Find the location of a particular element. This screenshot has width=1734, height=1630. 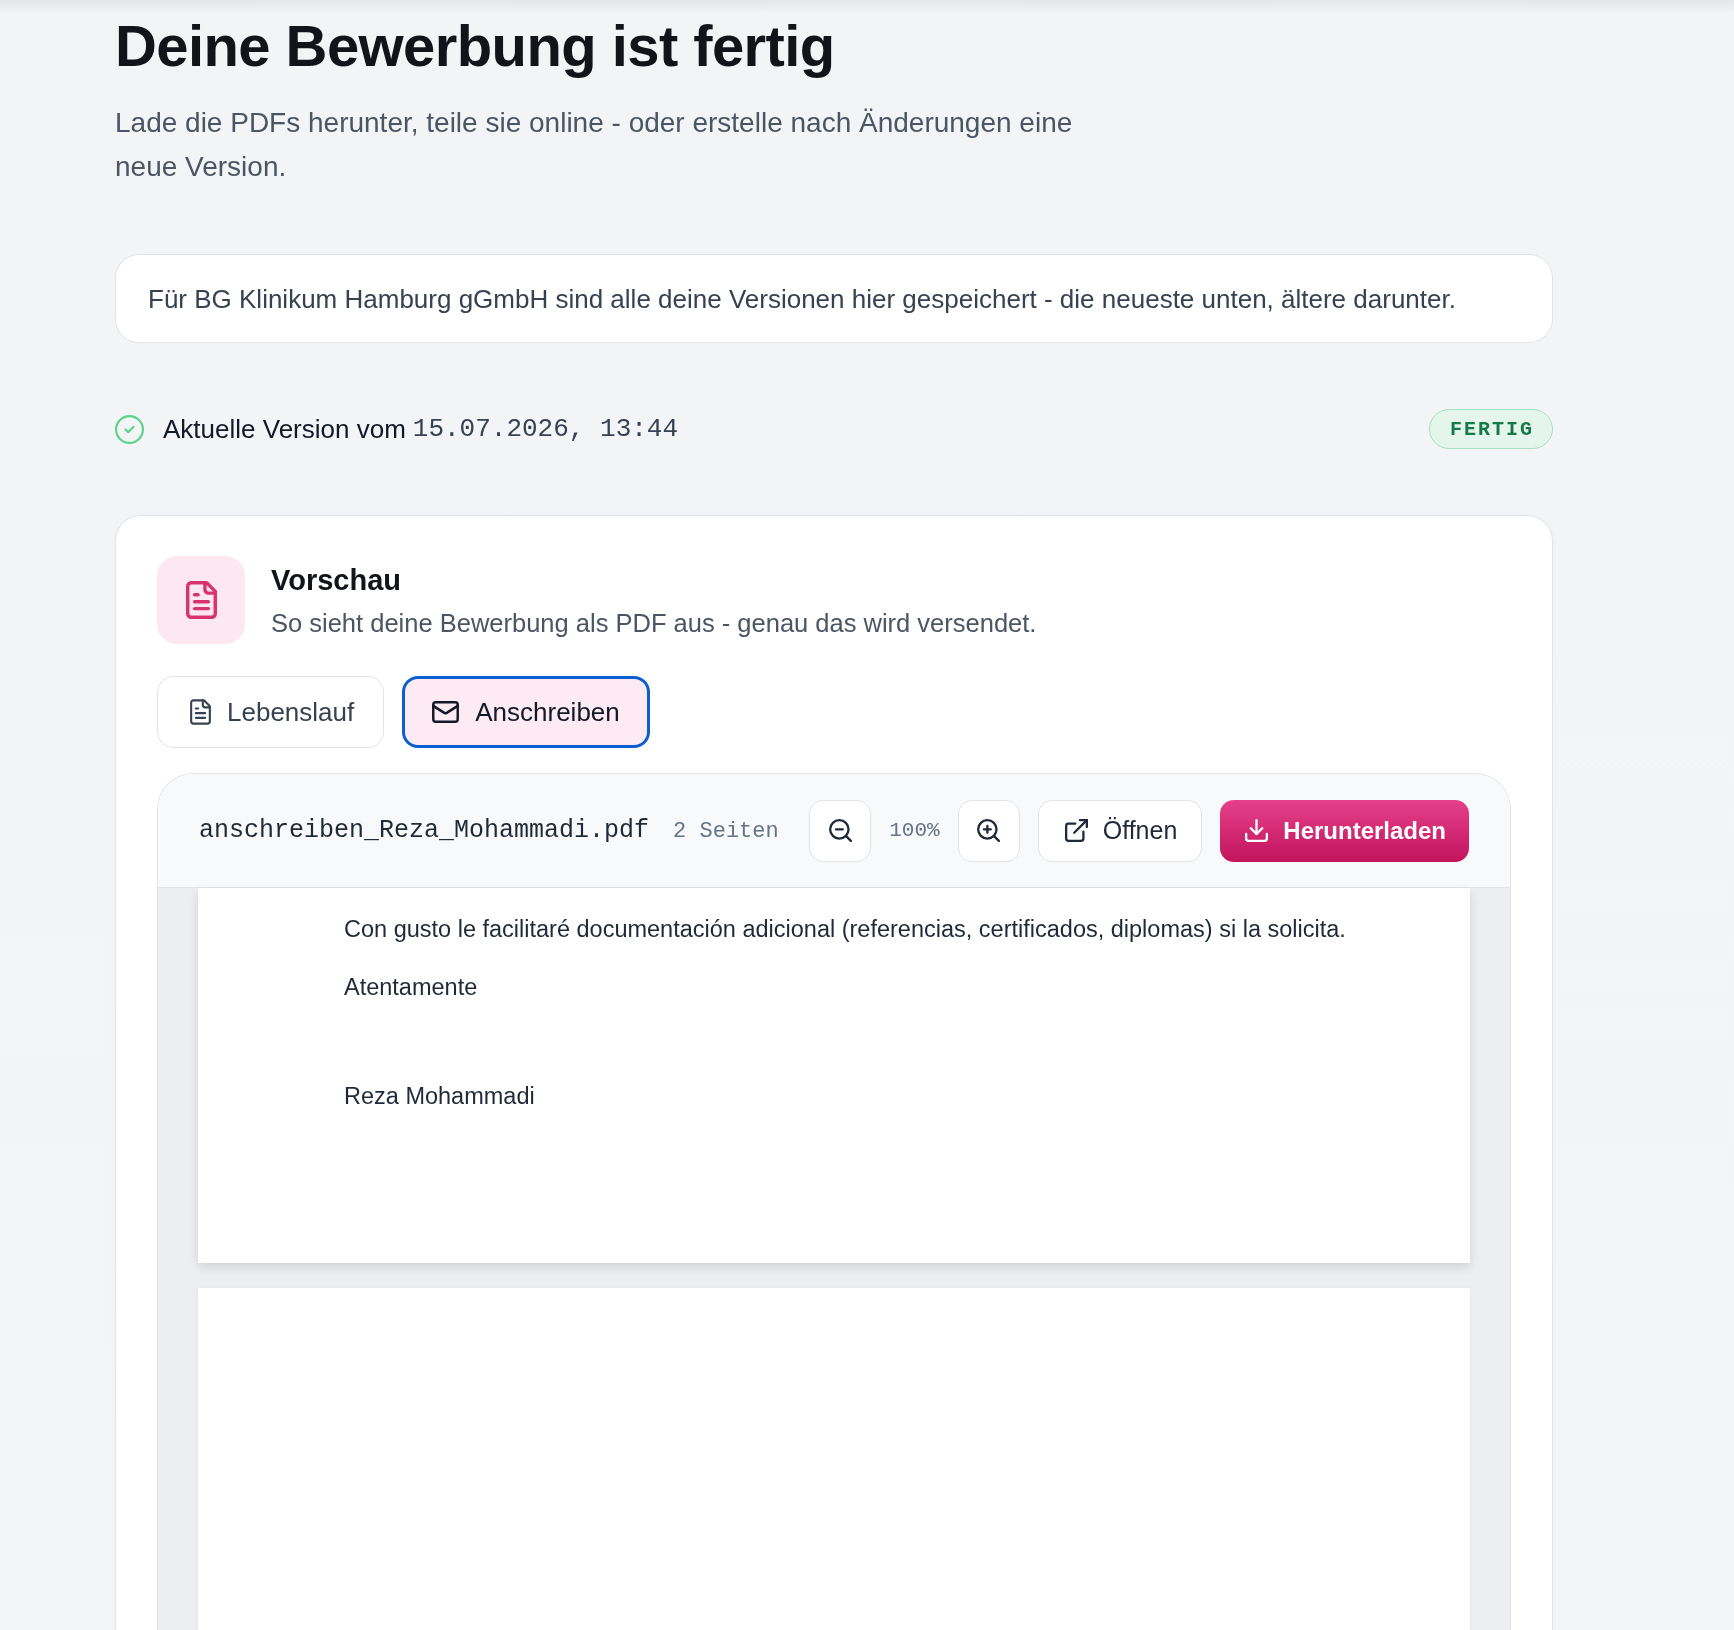

info-text: Für BG Klinikum Hamburg gGmbH sind alle deine Versionen hier gespeichert - die neueste unten, ältere darunter. is located at coordinates (802, 298).